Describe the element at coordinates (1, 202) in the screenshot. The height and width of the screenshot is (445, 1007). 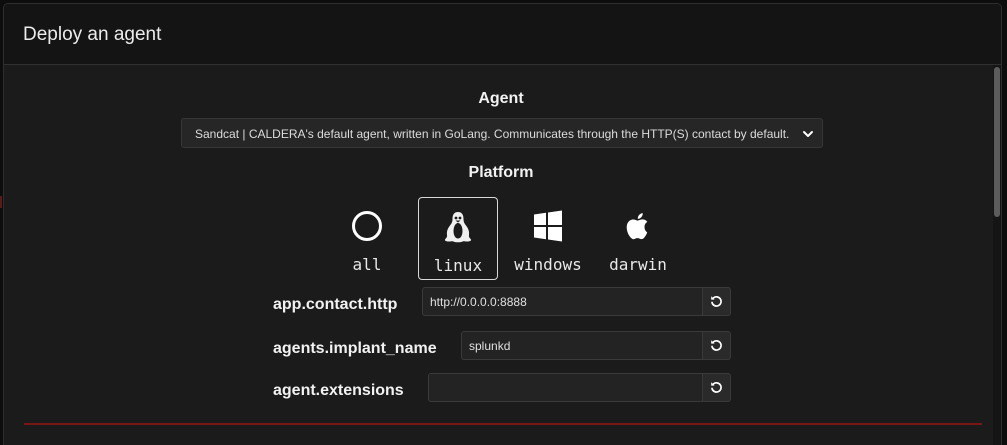
I see `backdrop-accent` at that location.